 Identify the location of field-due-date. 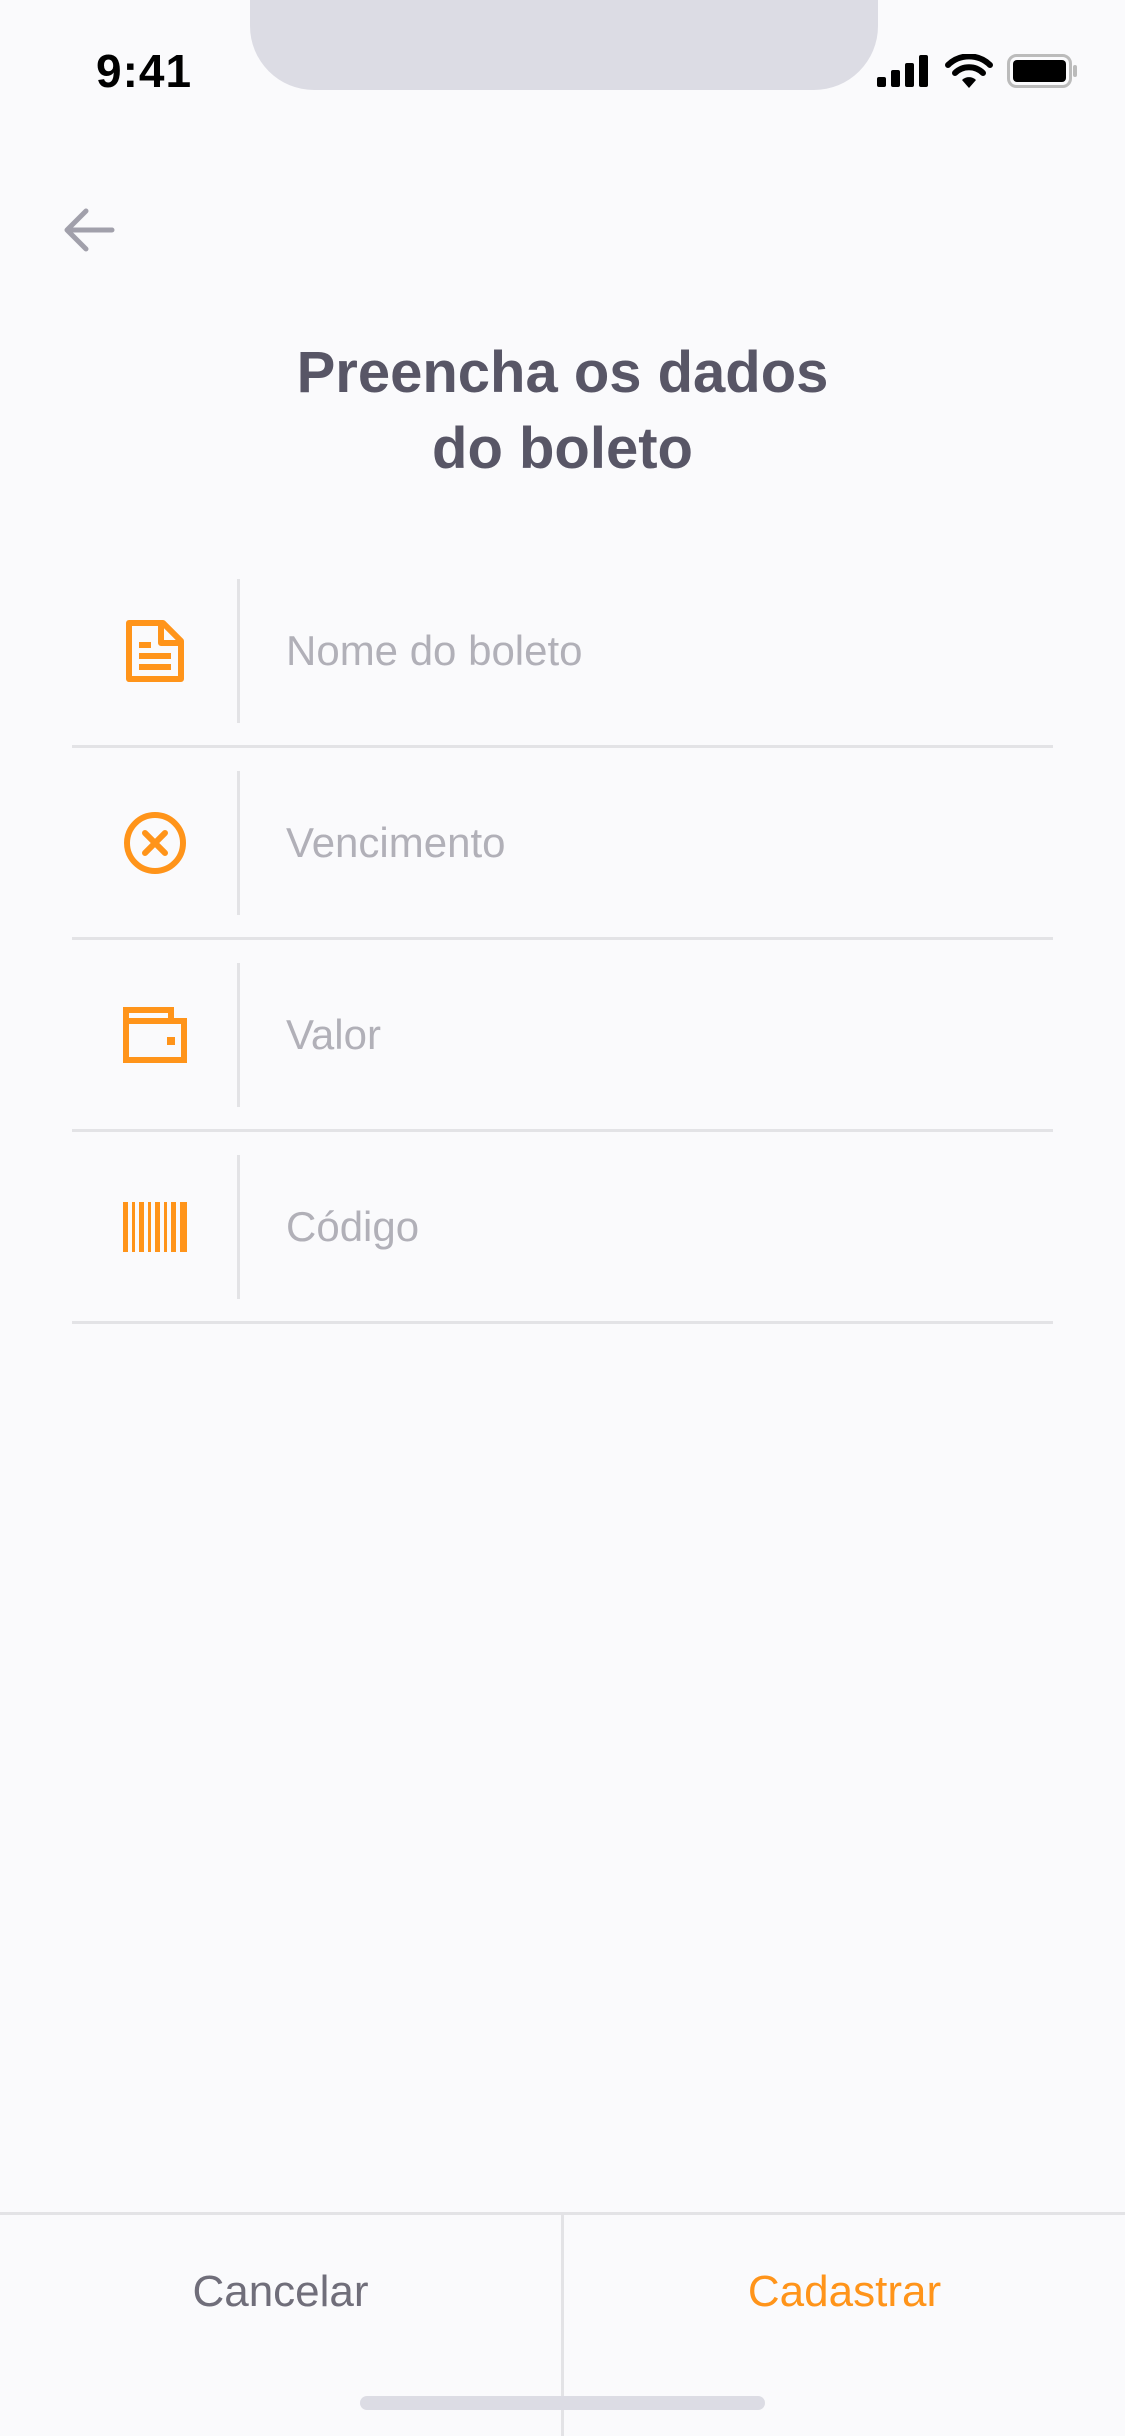
(562, 844).